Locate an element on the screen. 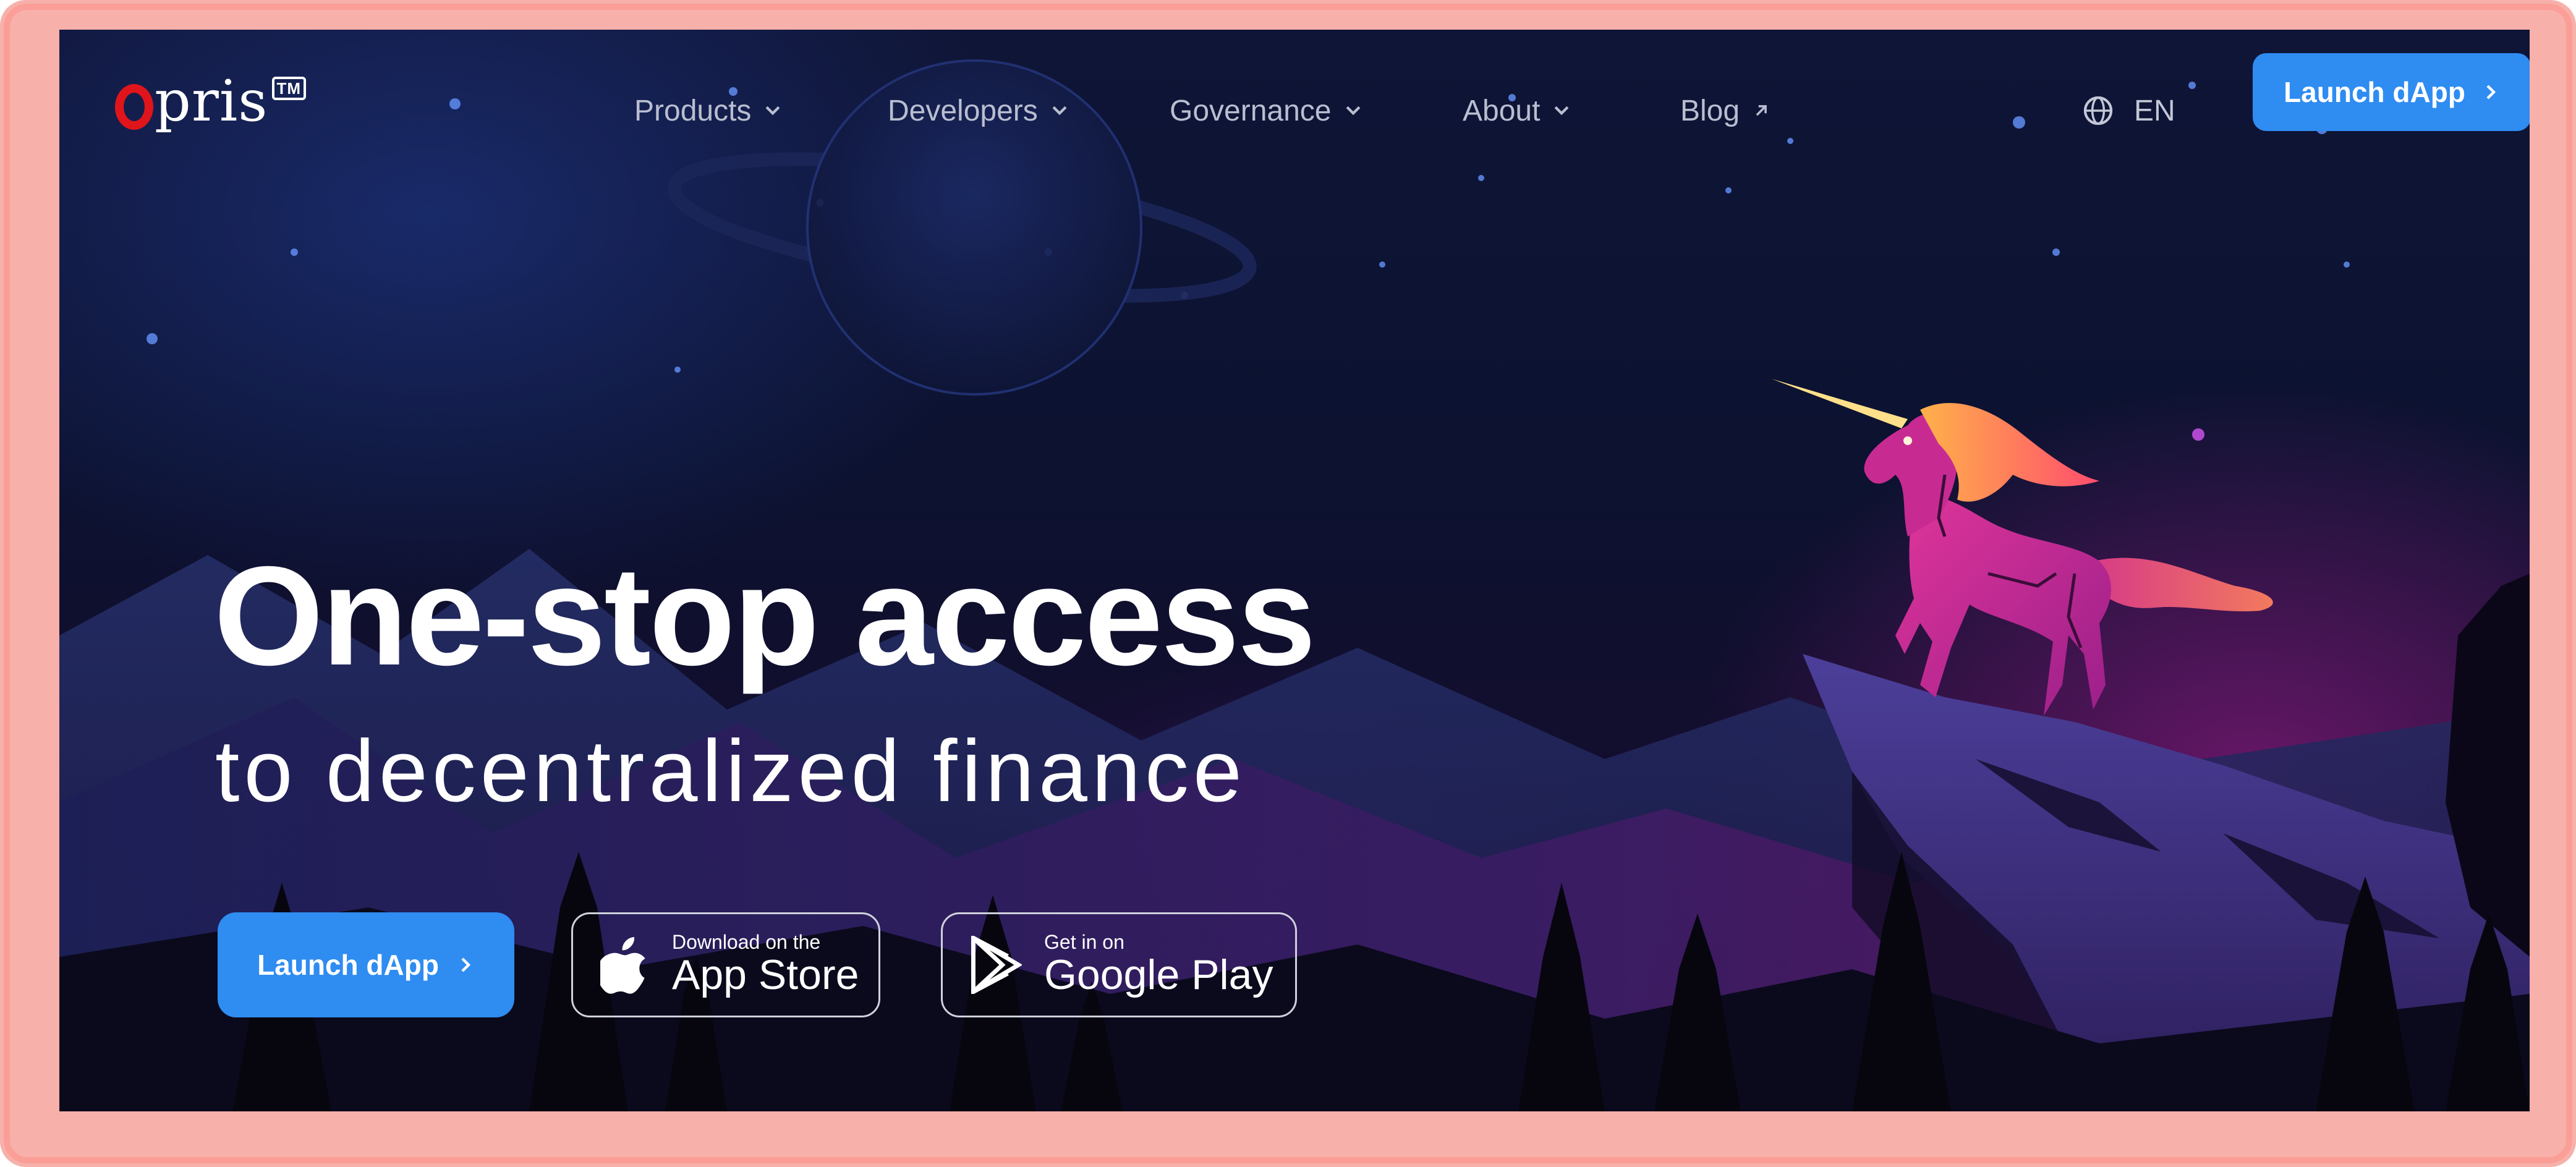 The height and width of the screenshot is (1167, 2576). nav-item-label: About is located at coordinates (1502, 110).